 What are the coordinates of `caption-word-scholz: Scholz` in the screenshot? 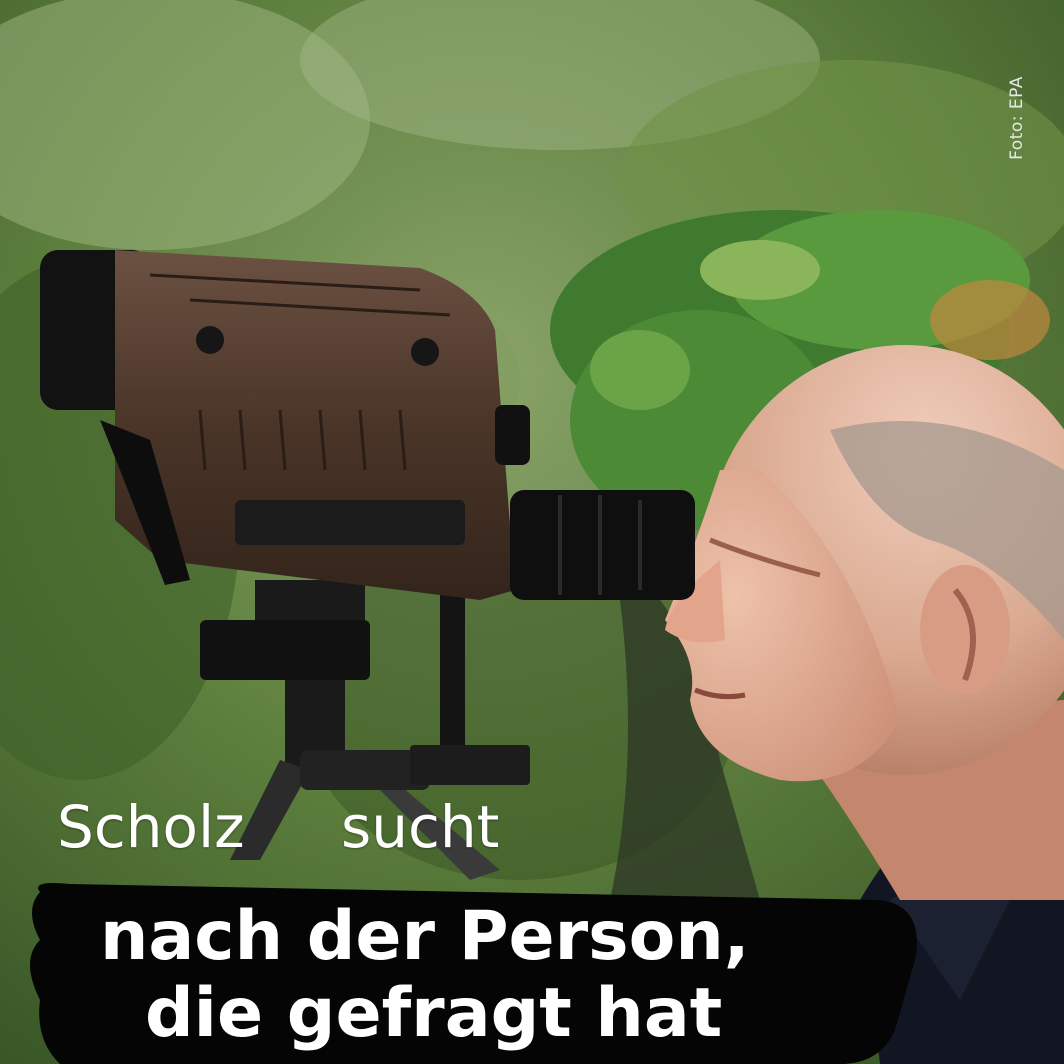 It's located at (151, 827).